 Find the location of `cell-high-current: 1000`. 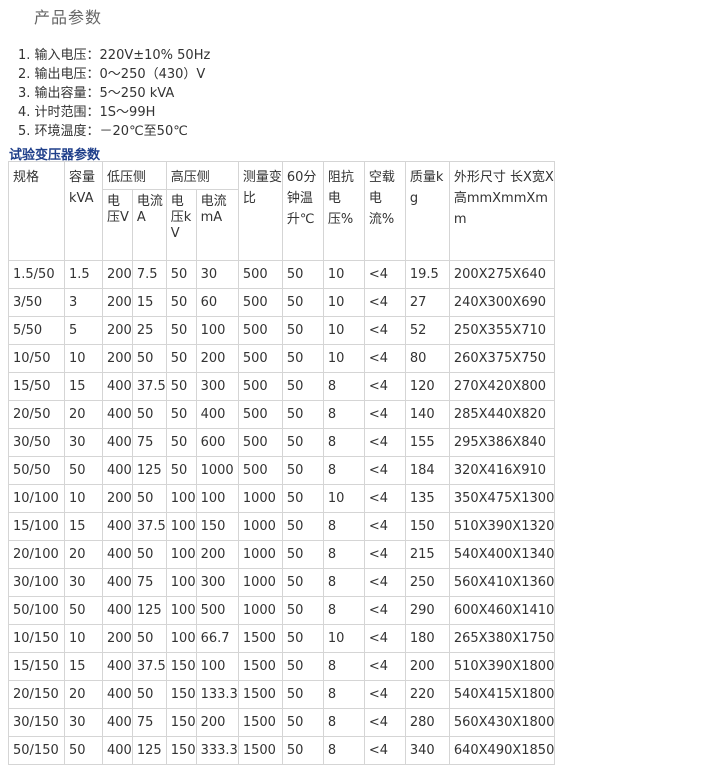

cell-high-current: 1000 is located at coordinates (217, 470).